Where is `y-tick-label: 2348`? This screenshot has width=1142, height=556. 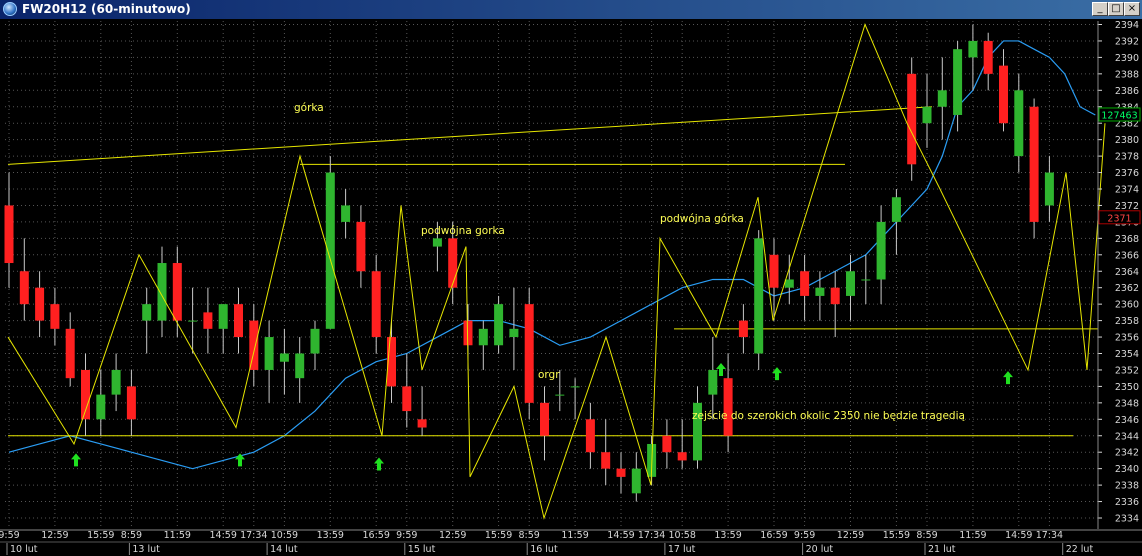 y-tick-label: 2348 is located at coordinates (1127, 403).